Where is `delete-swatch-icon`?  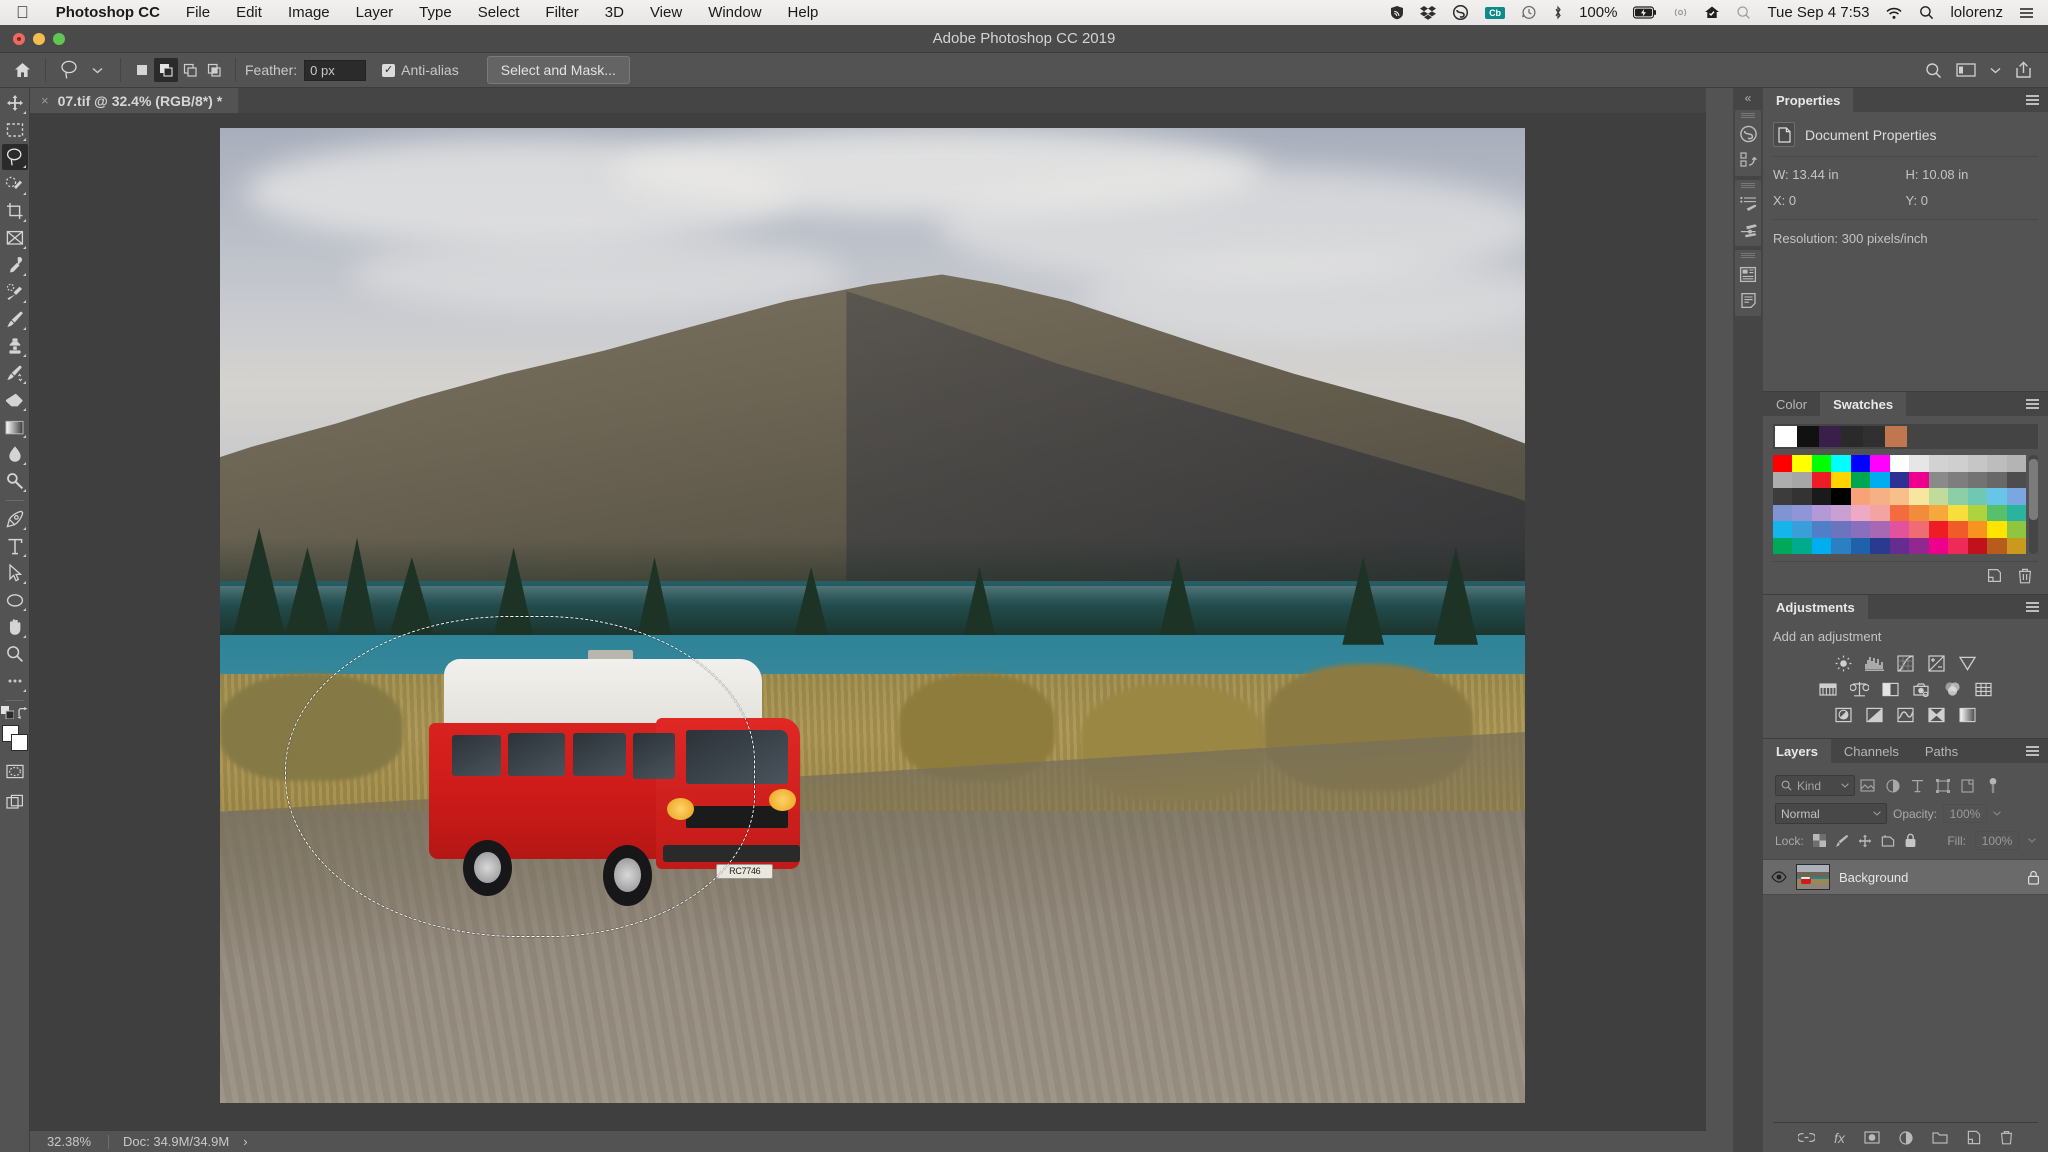 delete-swatch-icon is located at coordinates (2025, 576).